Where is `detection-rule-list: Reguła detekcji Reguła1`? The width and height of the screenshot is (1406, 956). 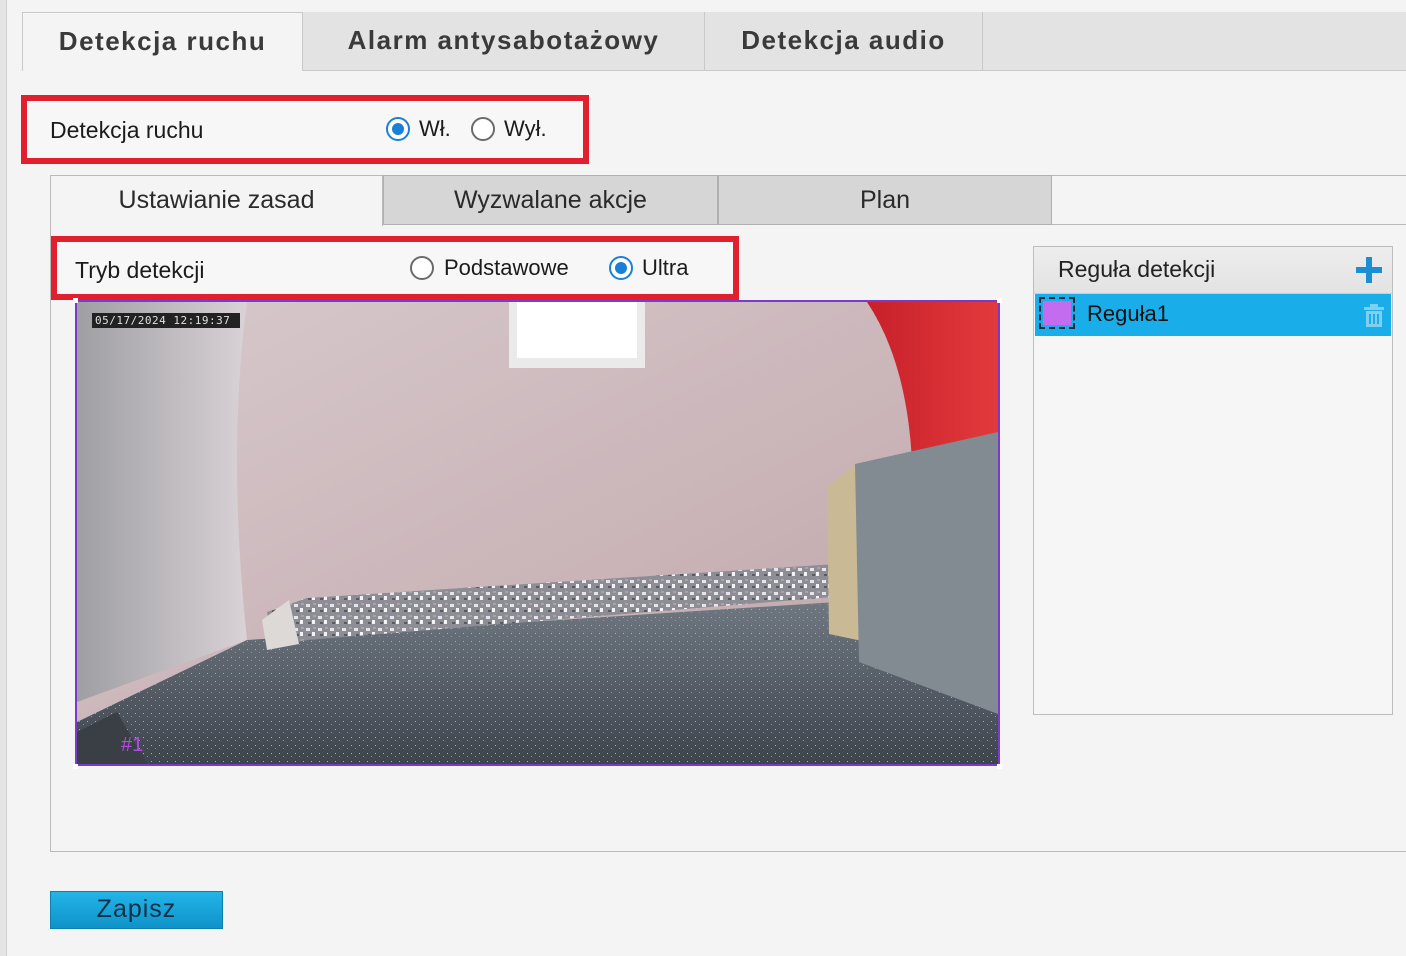 detection-rule-list: Reguła detekcji Reguła1 is located at coordinates (1213, 480).